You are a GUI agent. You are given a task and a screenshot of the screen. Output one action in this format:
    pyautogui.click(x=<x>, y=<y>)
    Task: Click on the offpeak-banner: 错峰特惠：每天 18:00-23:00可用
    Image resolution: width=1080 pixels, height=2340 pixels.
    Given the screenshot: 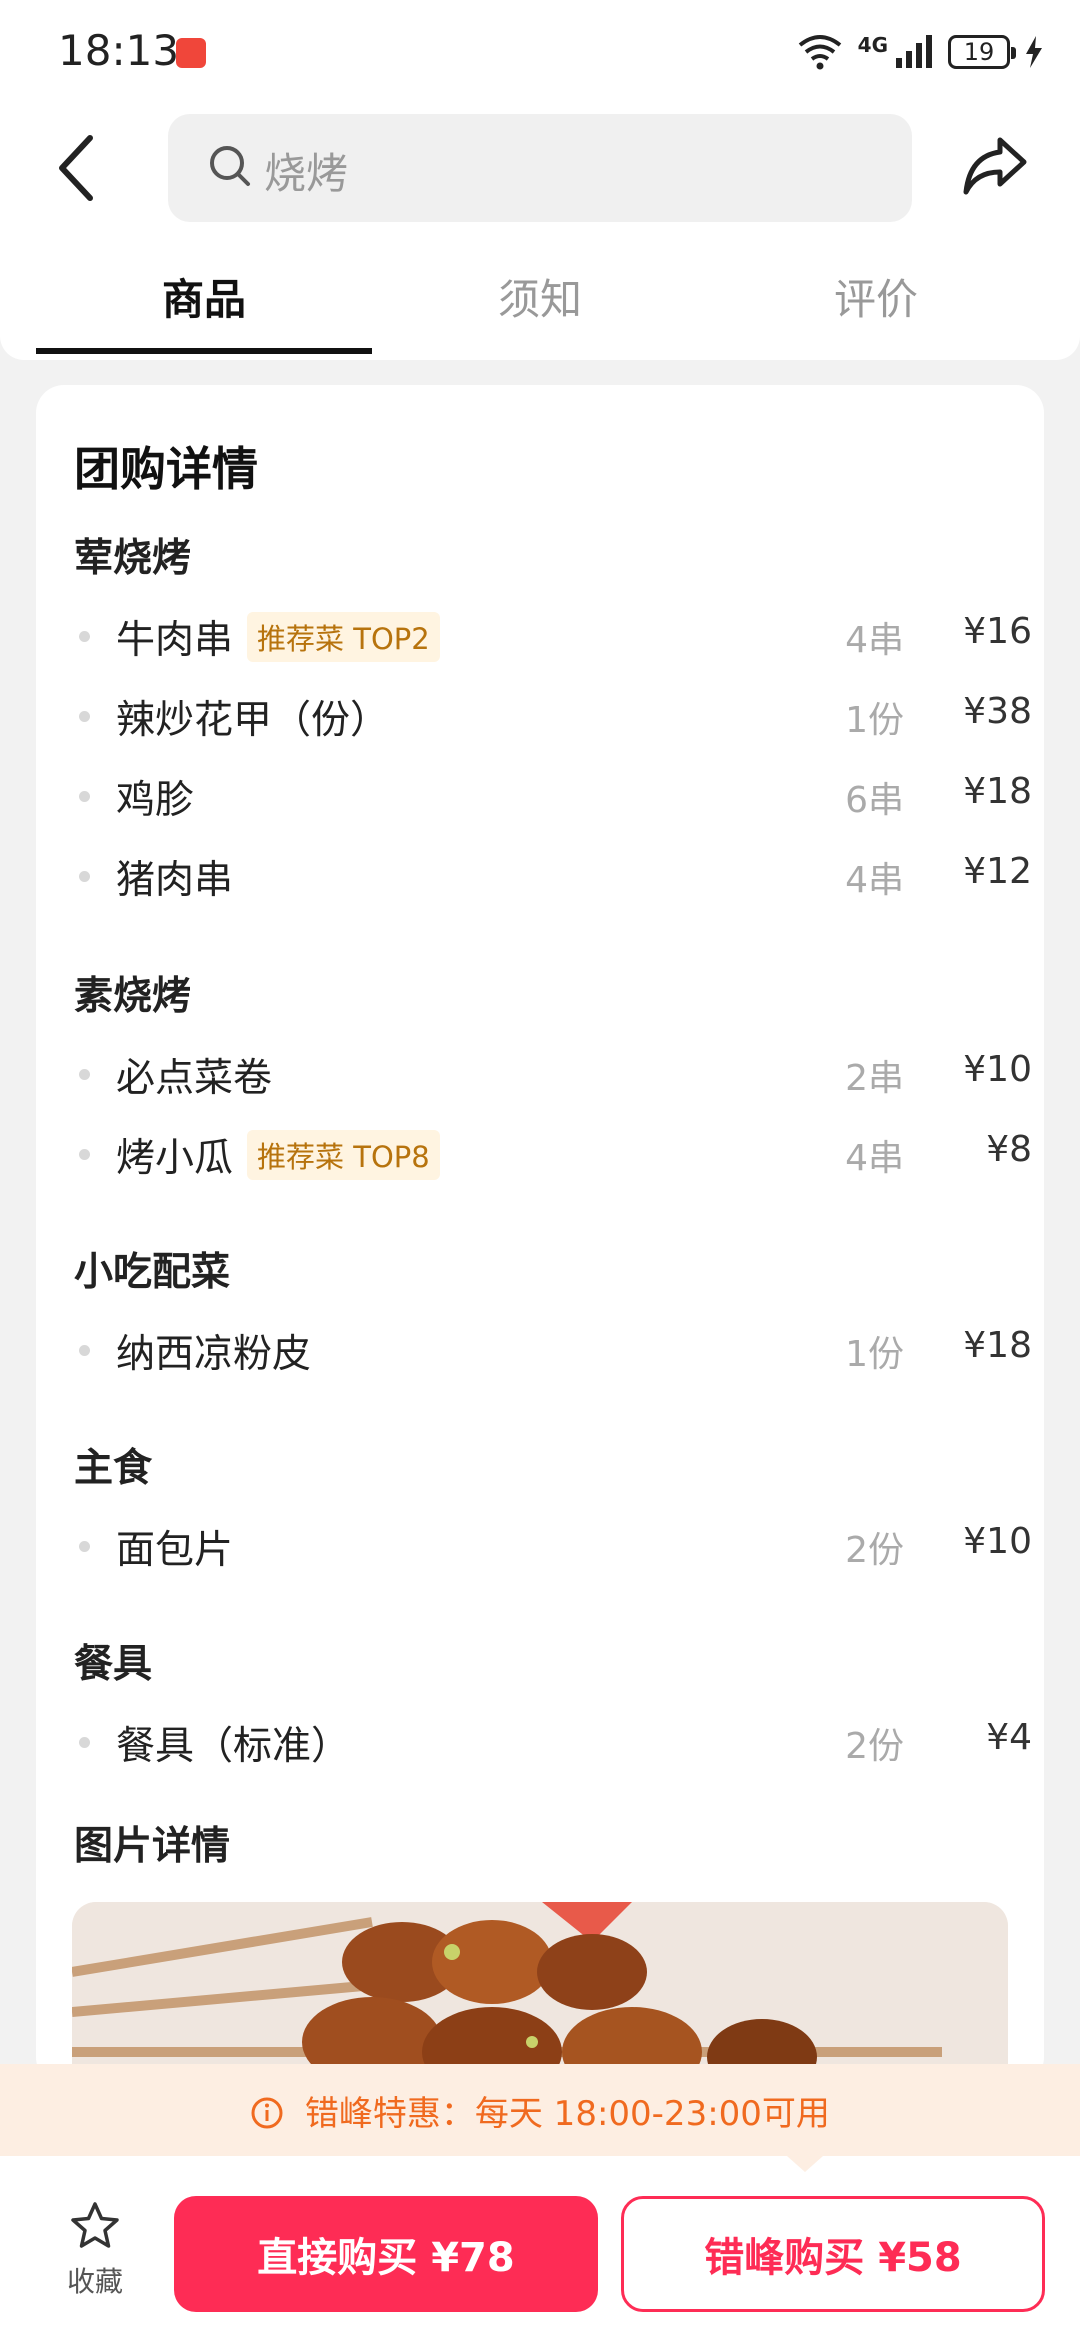 What is the action you would take?
    pyautogui.click(x=540, y=2110)
    